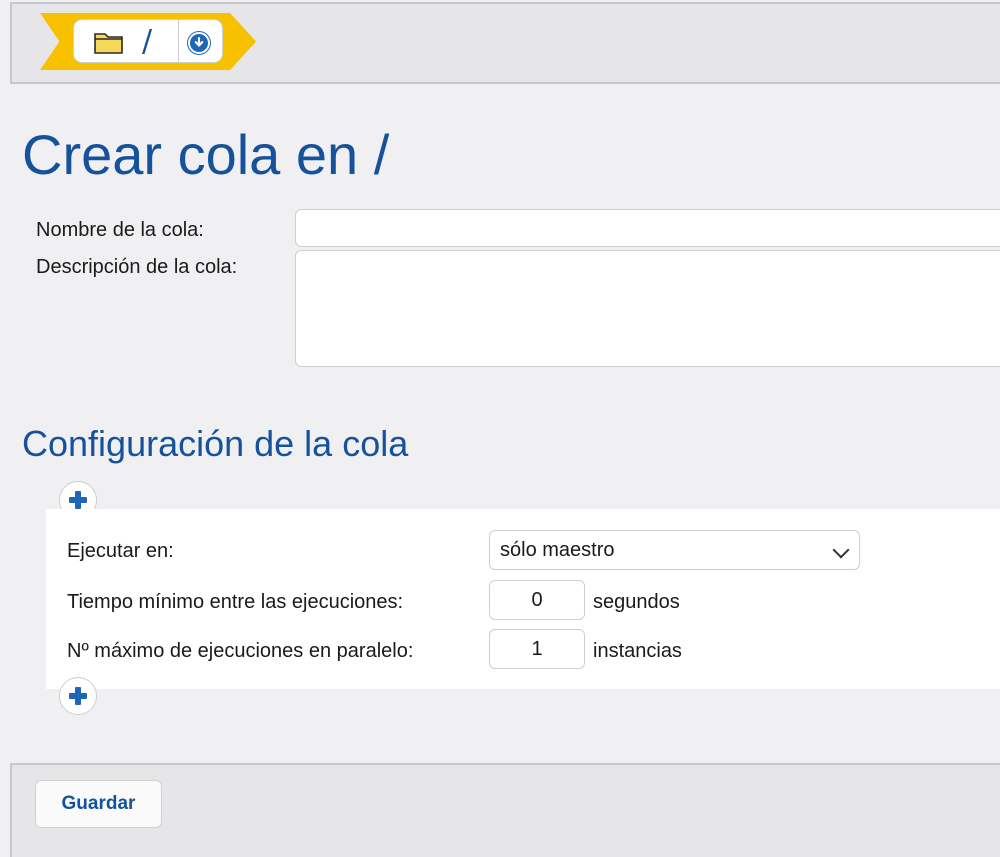 The height and width of the screenshot is (857, 1000). I want to click on run-on-label: Ejecutar en:, so click(120, 551).